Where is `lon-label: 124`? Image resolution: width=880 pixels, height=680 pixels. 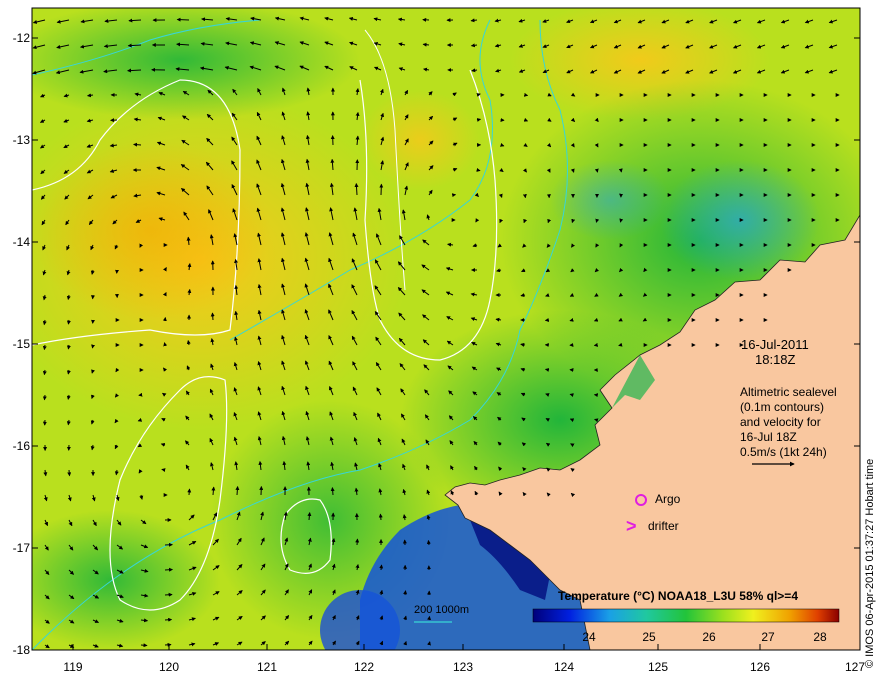 lon-label: 124 is located at coordinates (564, 667).